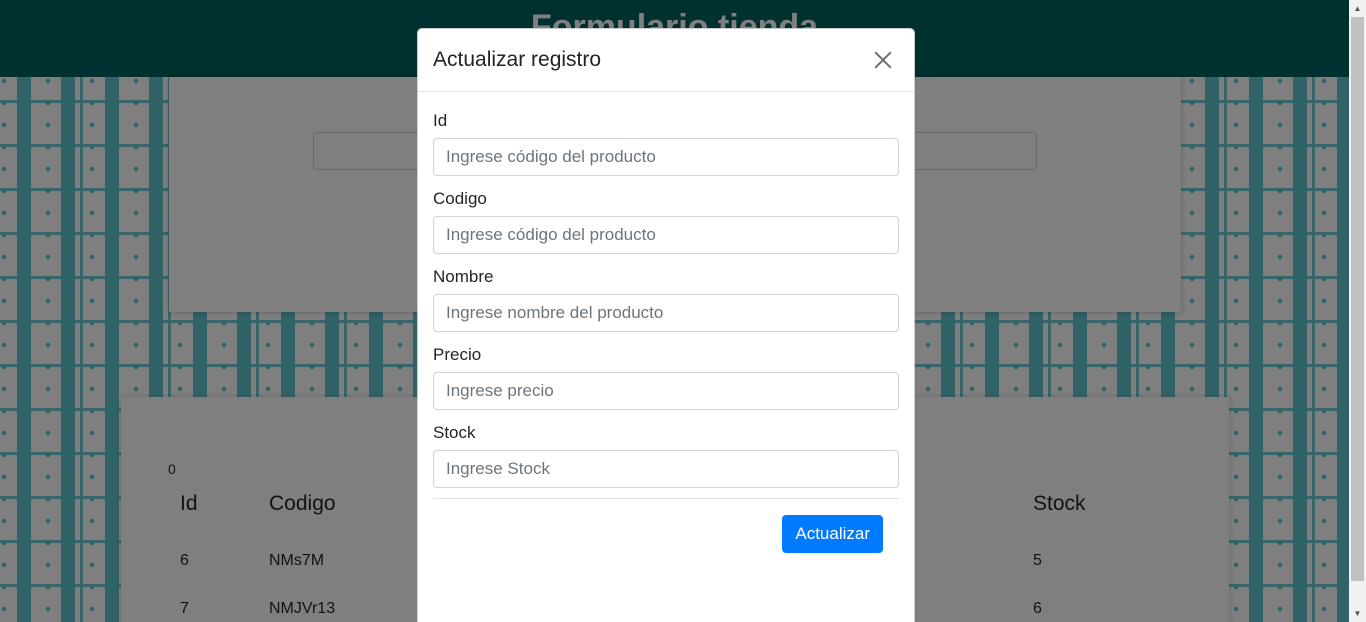 This screenshot has height=622, width=1366. I want to click on scrollbar-thumb, so click(1357, 299).